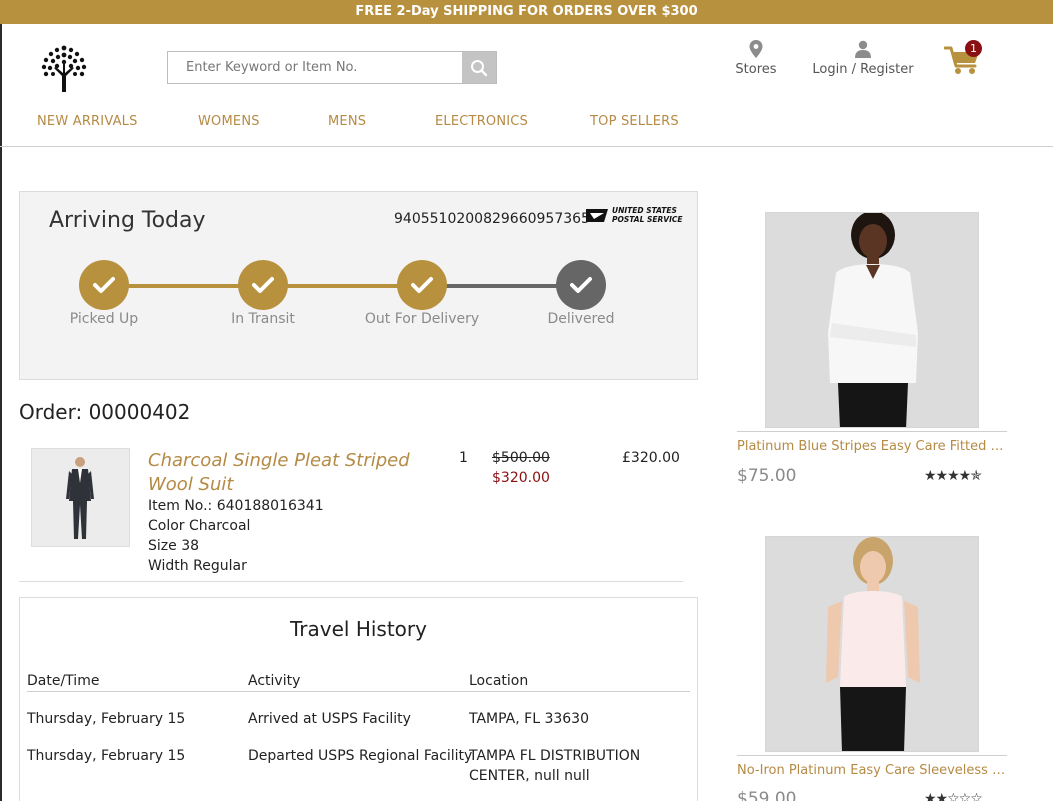 Image resolution: width=1053 pixels, height=801 pixels. I want to click on product-image, so click(80, 497).